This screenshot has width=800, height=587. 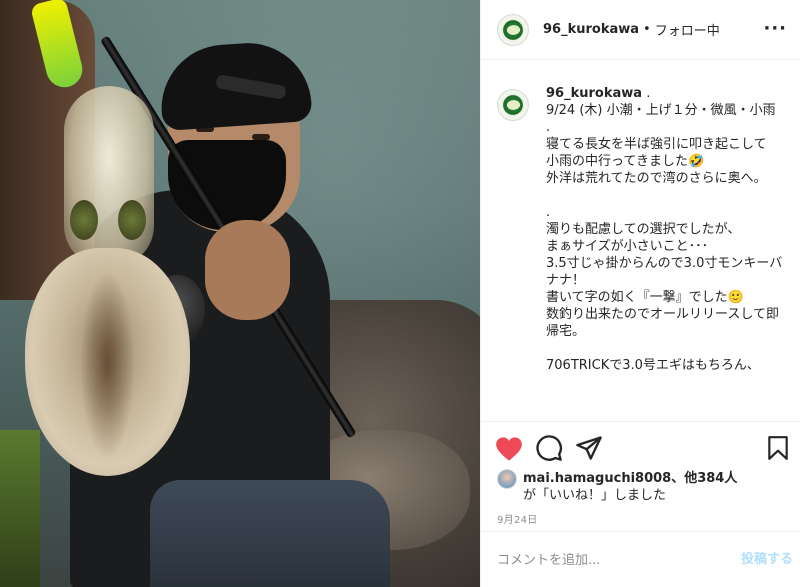 I want to click on caption-line: 寝てる長女を半ば強引に叩き起こして, so click(x=656, y=144).